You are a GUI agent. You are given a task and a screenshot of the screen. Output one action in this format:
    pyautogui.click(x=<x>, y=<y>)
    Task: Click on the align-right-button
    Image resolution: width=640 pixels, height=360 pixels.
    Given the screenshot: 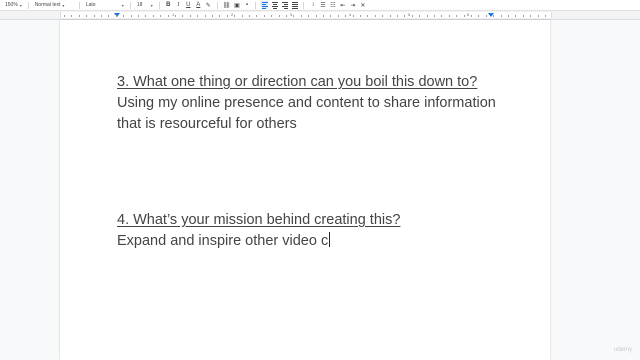 What is the action you would take?
    pyautogui.click(x=284, y=5)
    